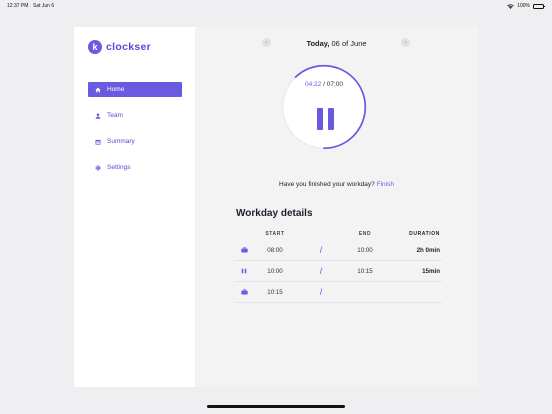  Describe the element at coordinates (135, 167) in the screenshot. I see `sidebar-item-settings: Settings` at that location.